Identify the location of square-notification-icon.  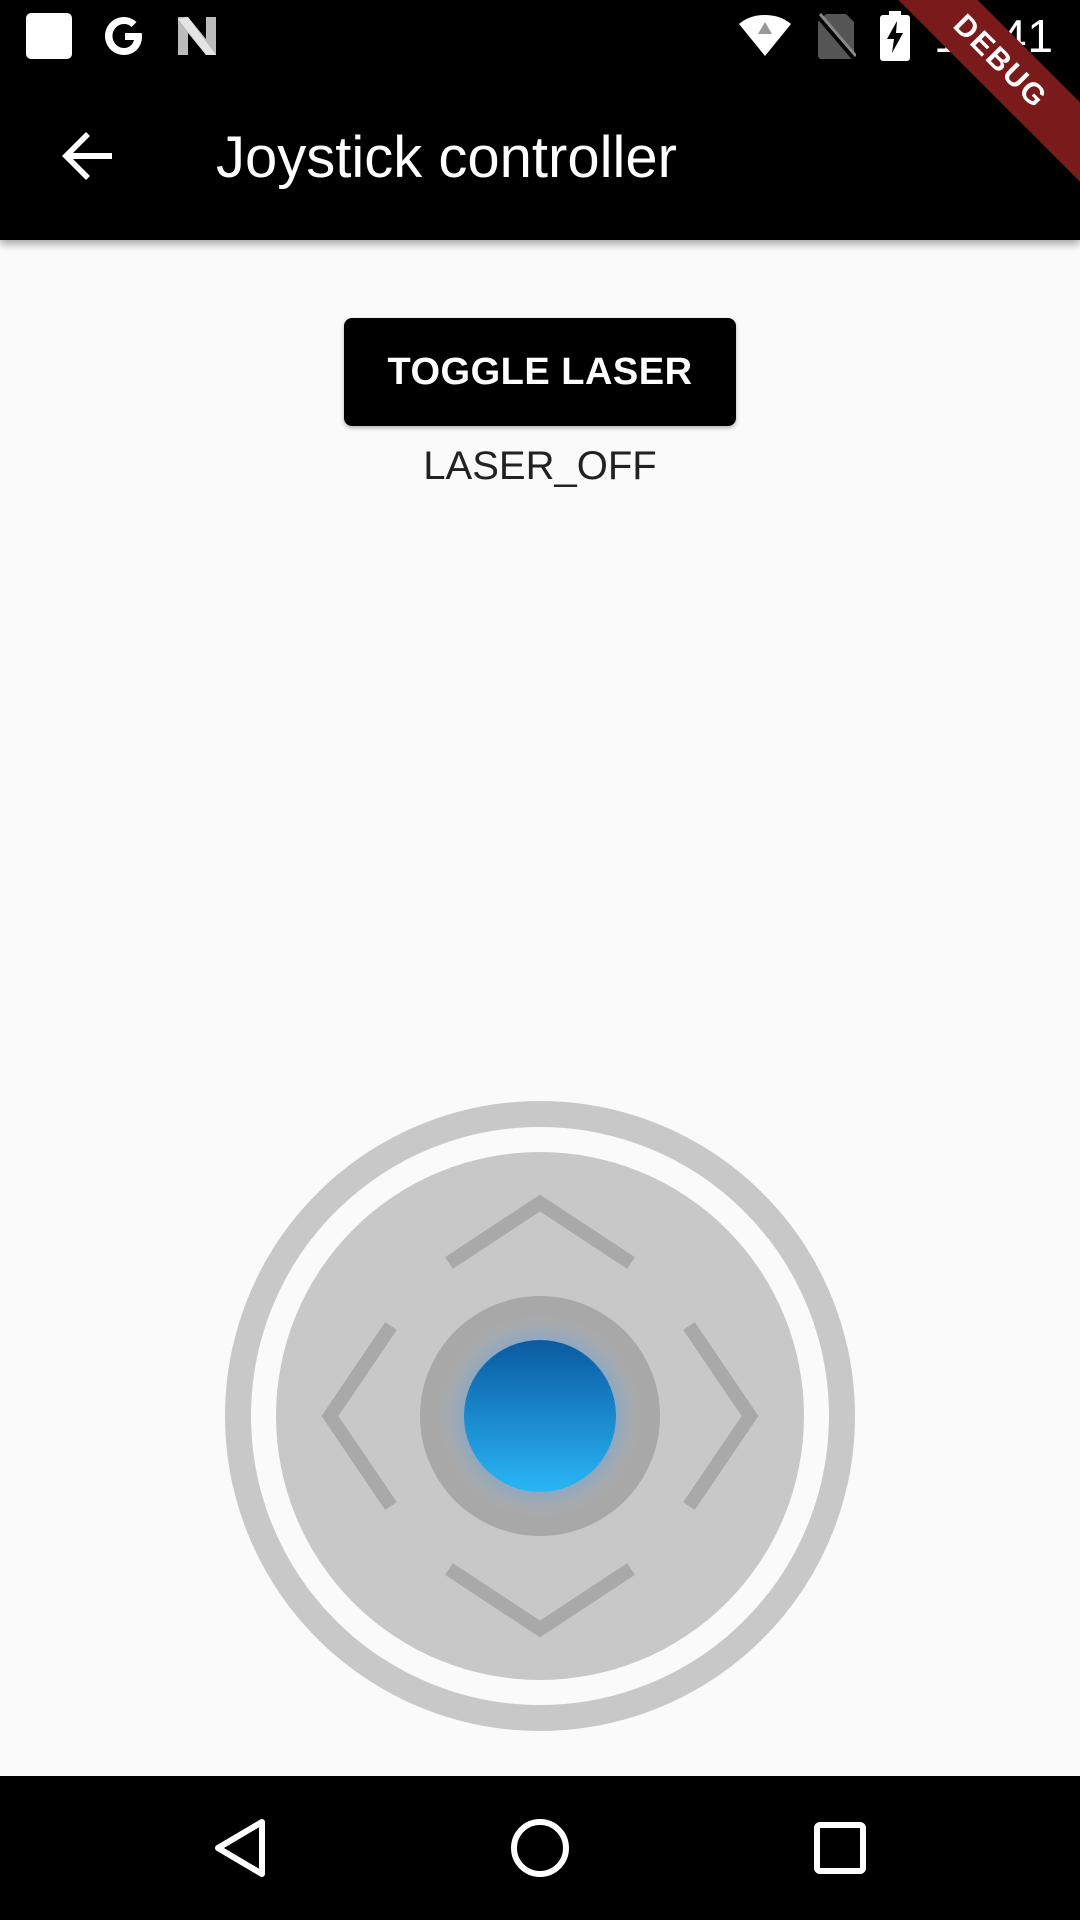
(49, 36).